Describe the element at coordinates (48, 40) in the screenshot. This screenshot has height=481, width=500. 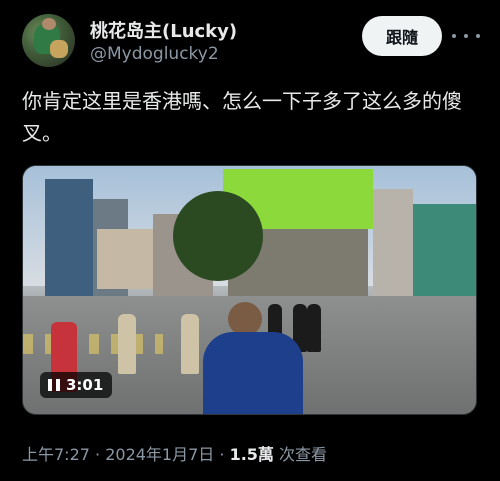
I see `avatar` at that location.